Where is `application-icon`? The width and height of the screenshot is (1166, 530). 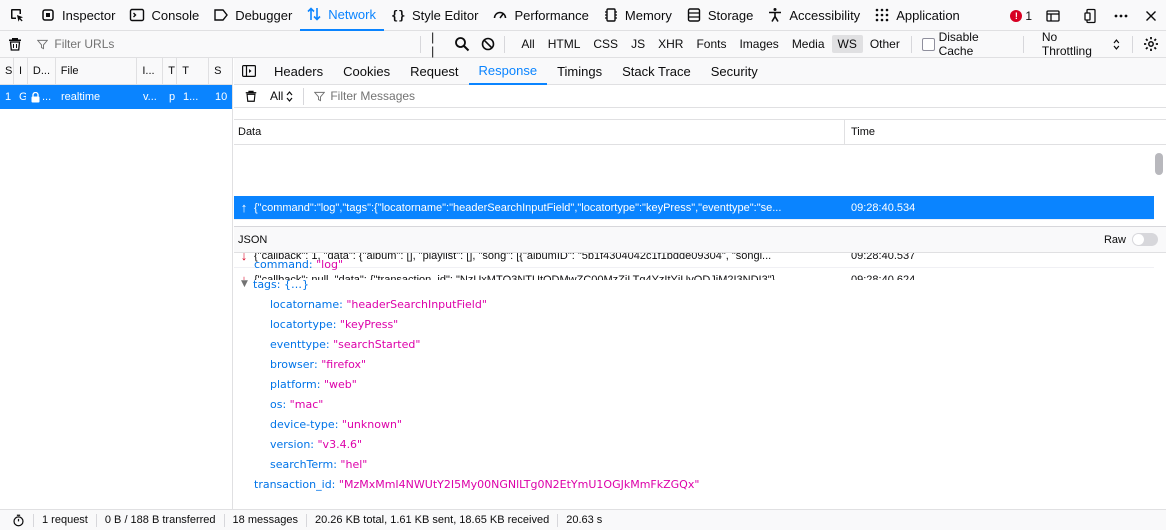 application-icon is located at coordinates (882, 15).